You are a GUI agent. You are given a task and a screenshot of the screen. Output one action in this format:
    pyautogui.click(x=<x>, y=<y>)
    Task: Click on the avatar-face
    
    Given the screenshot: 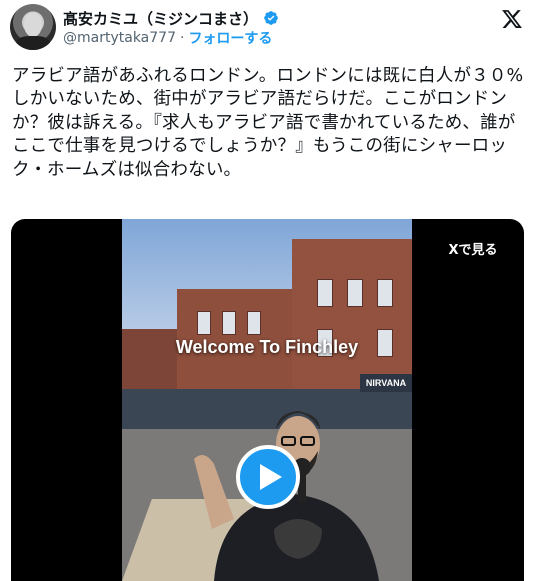 What is the action you would take?
    pyautogui.click(x=33, y=25)
    